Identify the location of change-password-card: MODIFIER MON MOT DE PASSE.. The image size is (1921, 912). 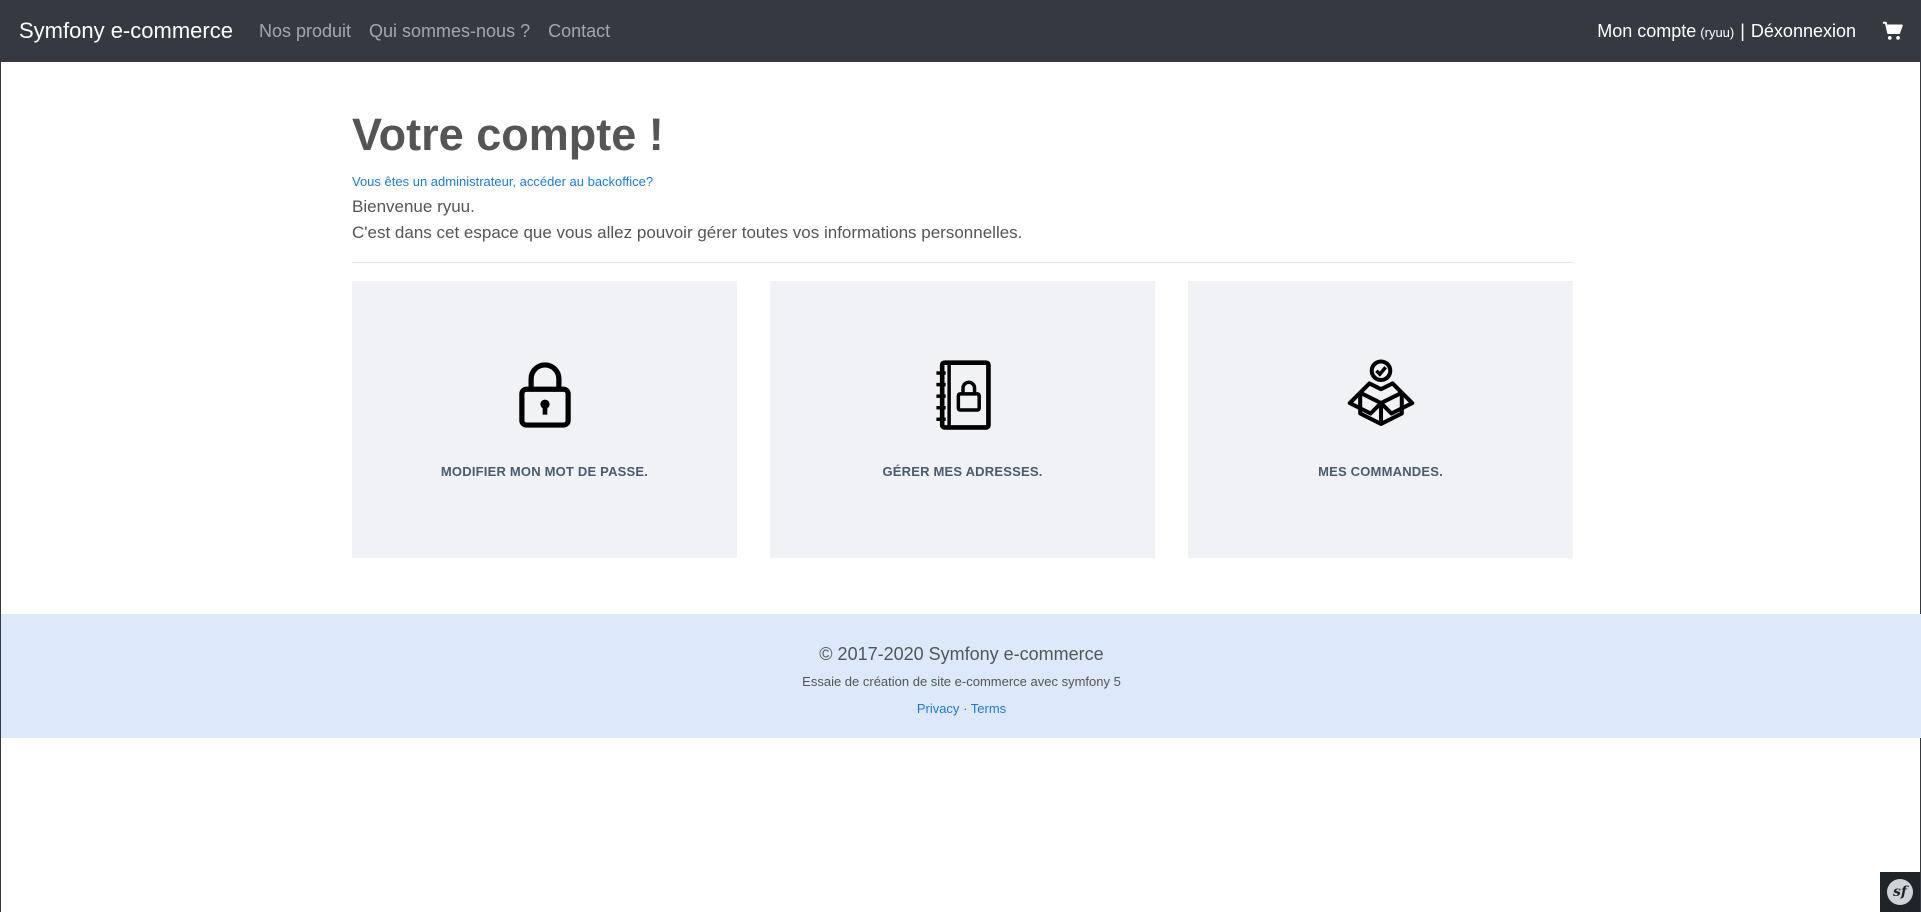
(544, 419).